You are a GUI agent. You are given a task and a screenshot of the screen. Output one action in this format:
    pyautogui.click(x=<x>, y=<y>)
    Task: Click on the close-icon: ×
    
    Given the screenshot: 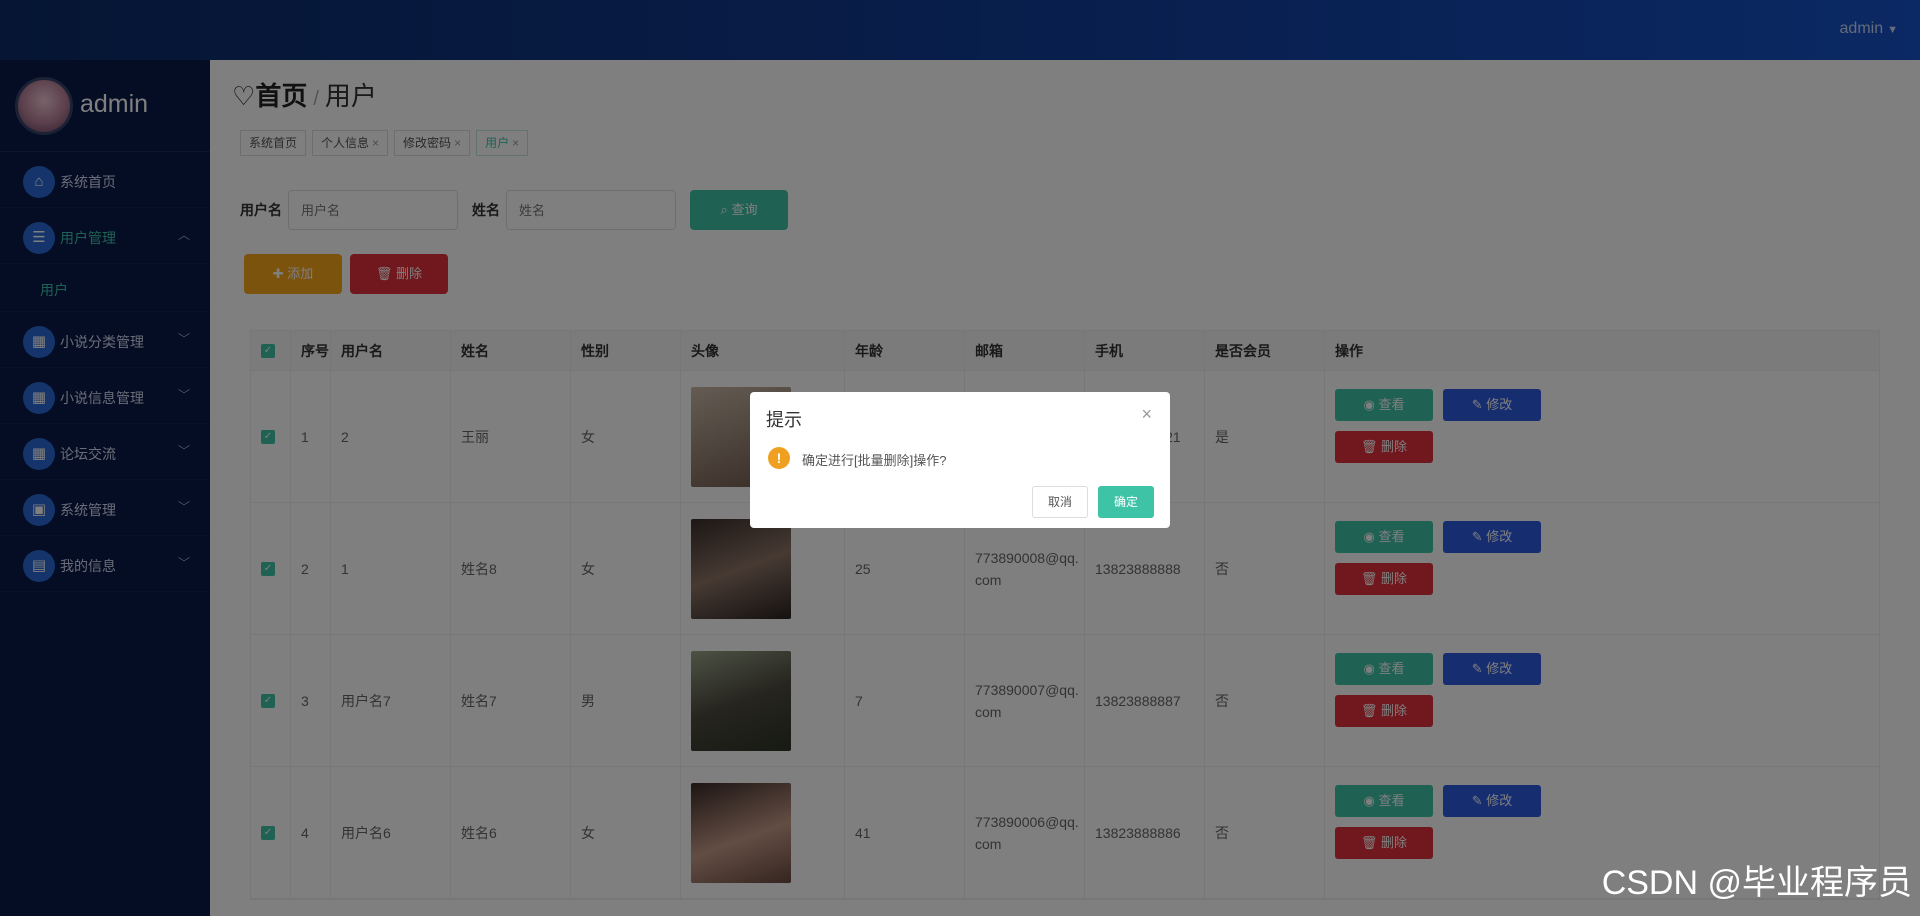 What is the action you would take?
    pyautogui.click(x=1146, y=414)
    